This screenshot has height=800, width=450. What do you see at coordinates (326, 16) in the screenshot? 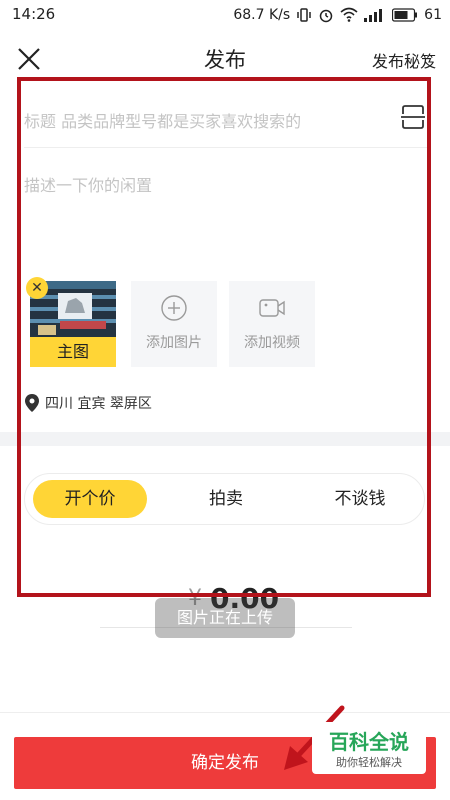
I see `alarm-icon` at bounding box center [326, 16].